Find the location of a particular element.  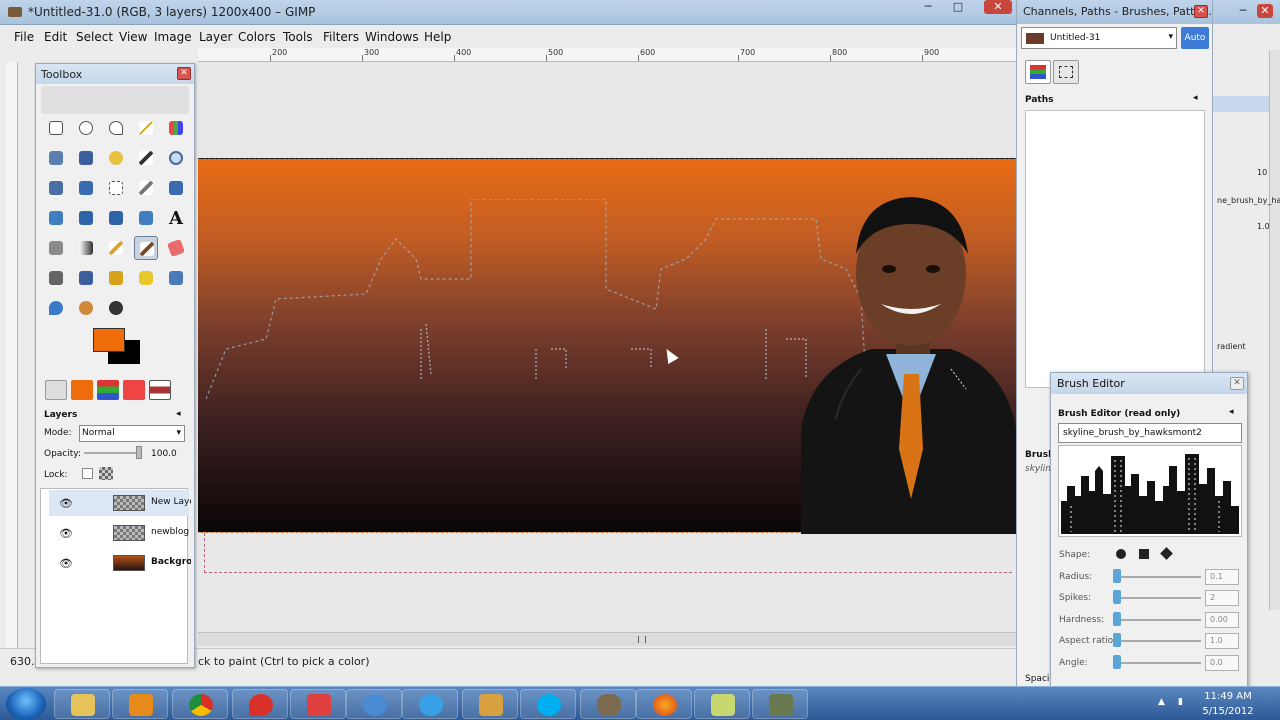

angle-slider is located at coordinates (1117, 662).